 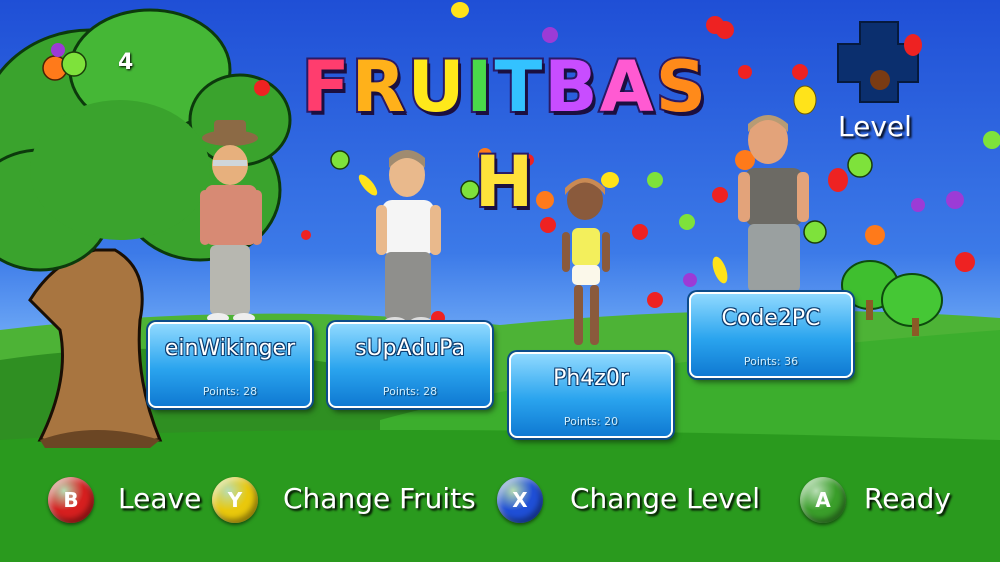 I want to click on logo-letter: T, so click(x=518, y=87).